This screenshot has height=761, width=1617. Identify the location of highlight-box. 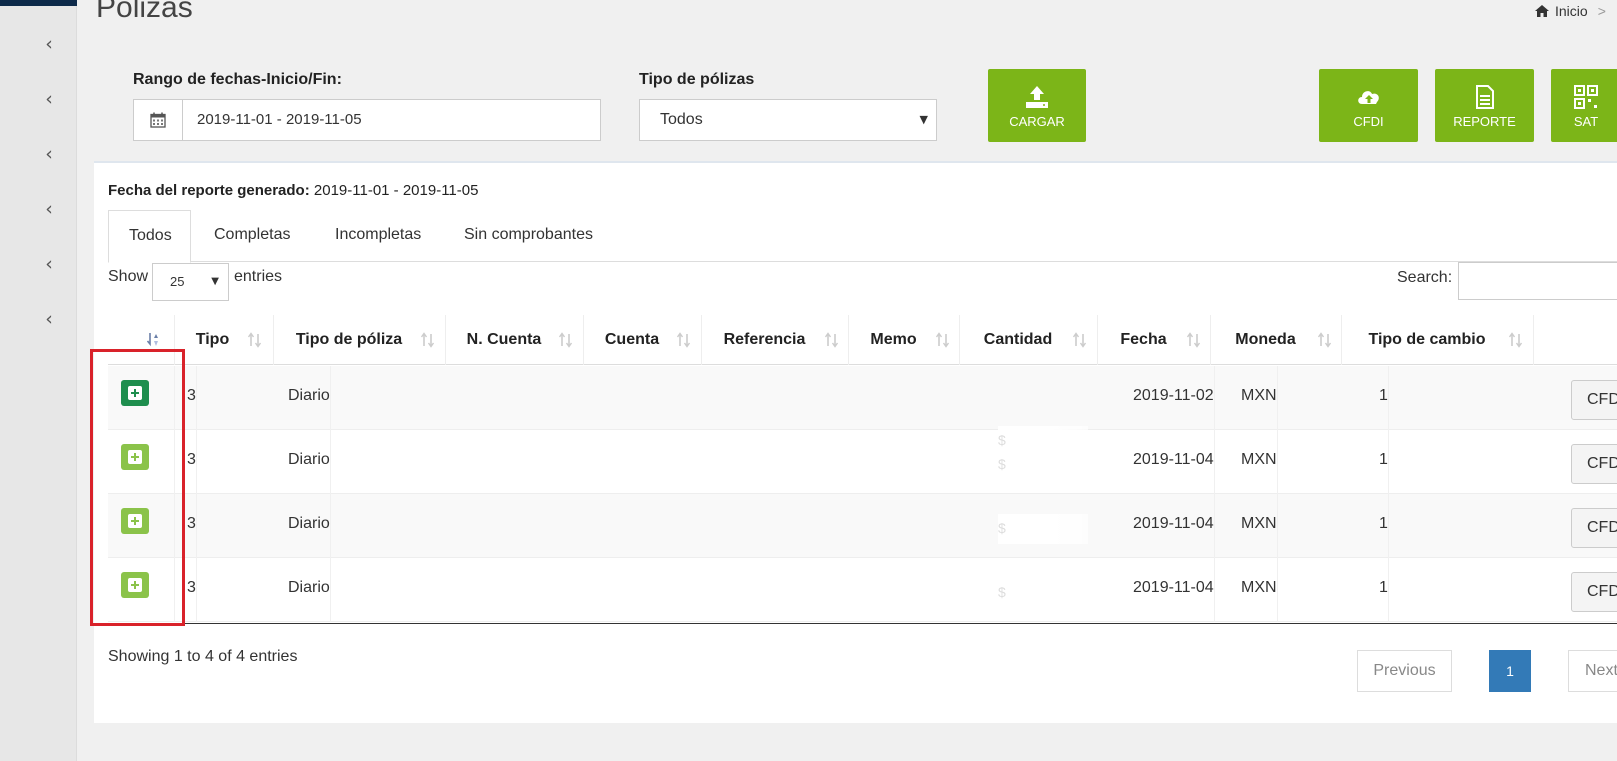
(137, 487).